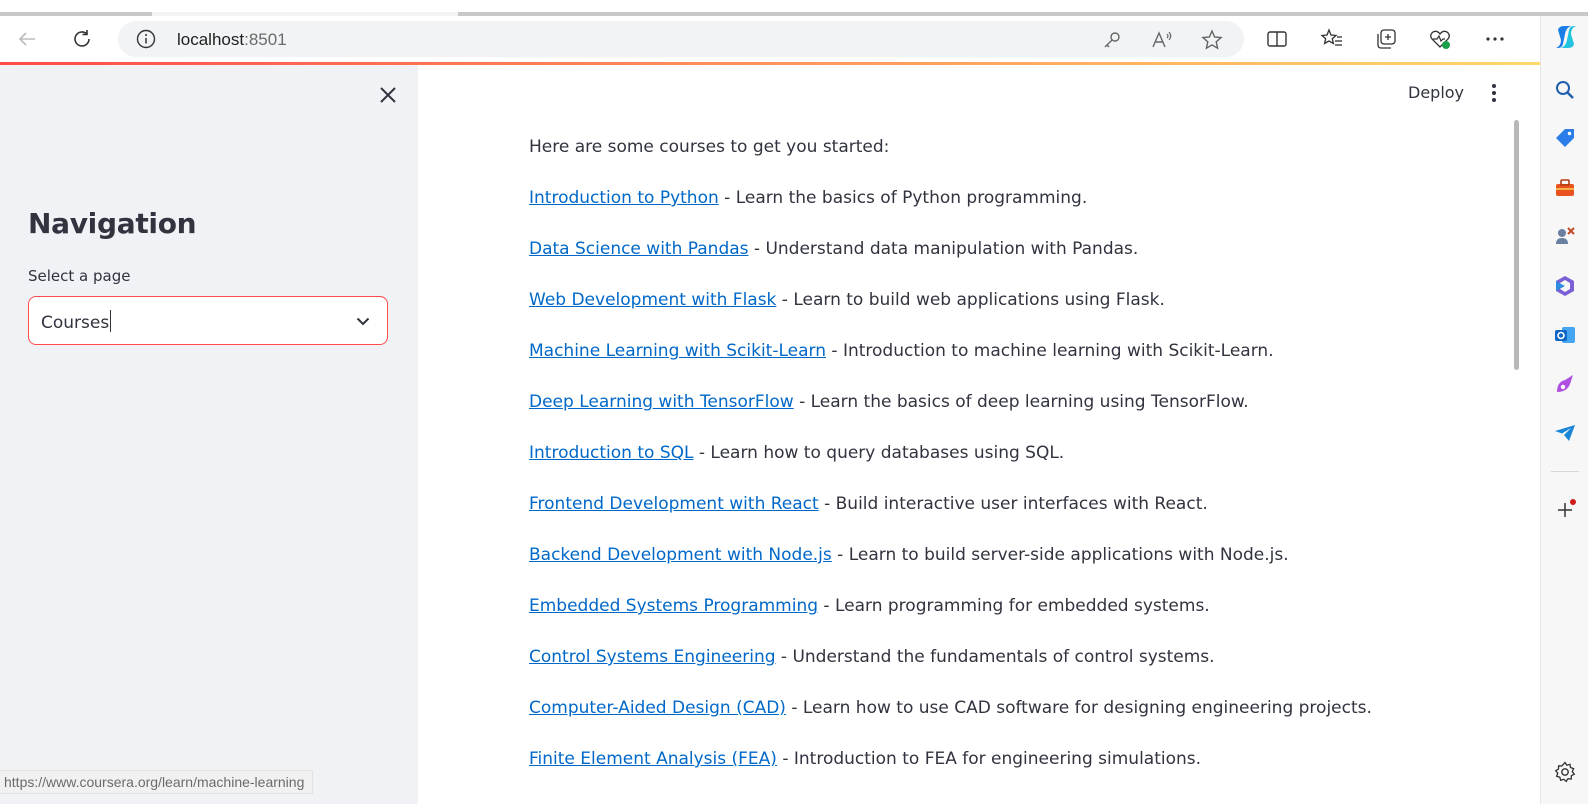 Image resolution: width=1588 pixels, height=804 pixels. I want to click on copilot-icon, so click(1565, 36).